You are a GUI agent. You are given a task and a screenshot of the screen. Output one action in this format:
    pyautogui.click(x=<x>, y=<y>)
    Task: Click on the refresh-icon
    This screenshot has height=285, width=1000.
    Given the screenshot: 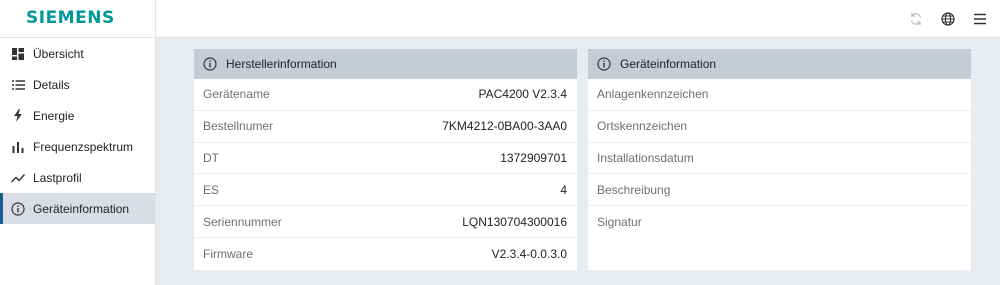 What is the action you would take?
    pyautogui.click(x=916, y=19)
    